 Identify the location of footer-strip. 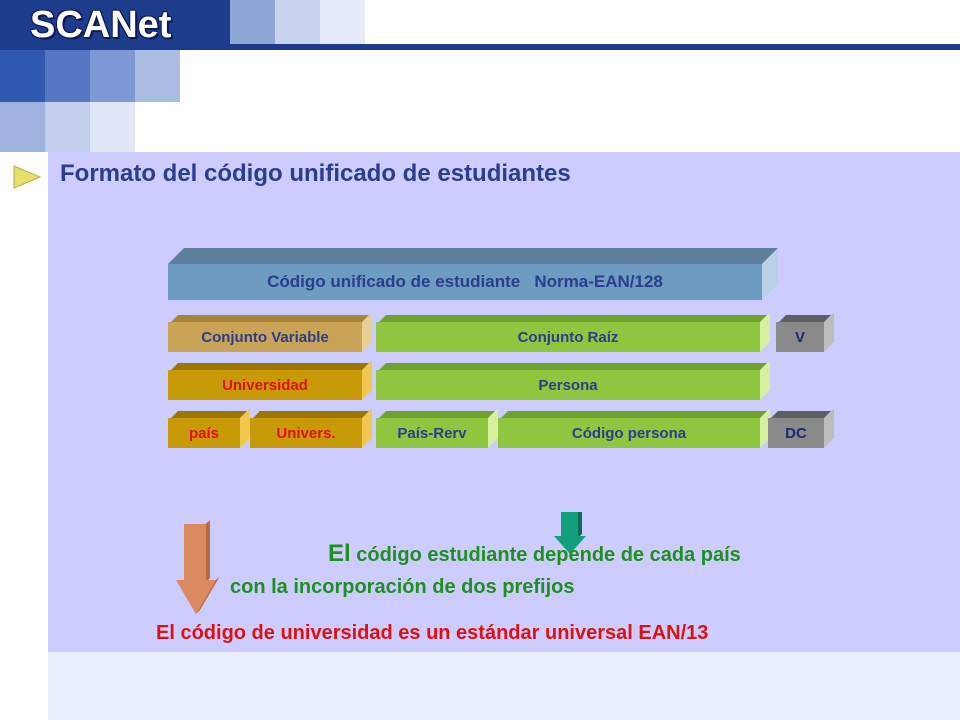
(504, 686).